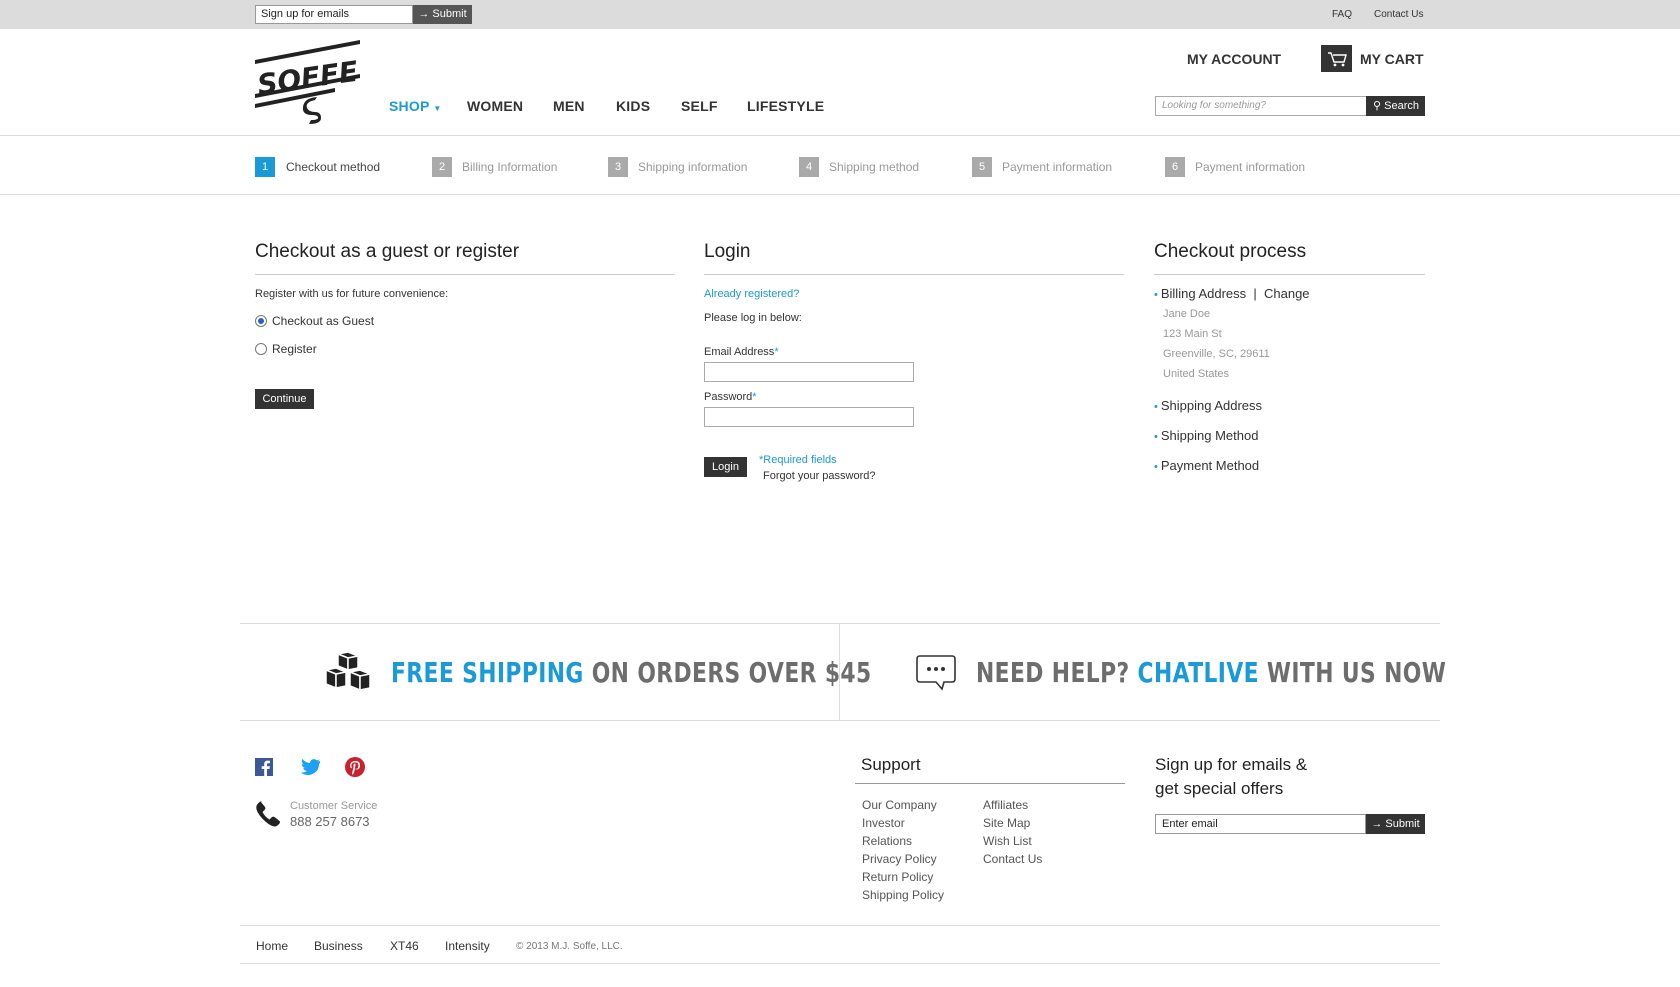  What do you see at coordinates (265, 167) in the screenshot?
I see `step-number: 1` at bounding box center [265, 167].